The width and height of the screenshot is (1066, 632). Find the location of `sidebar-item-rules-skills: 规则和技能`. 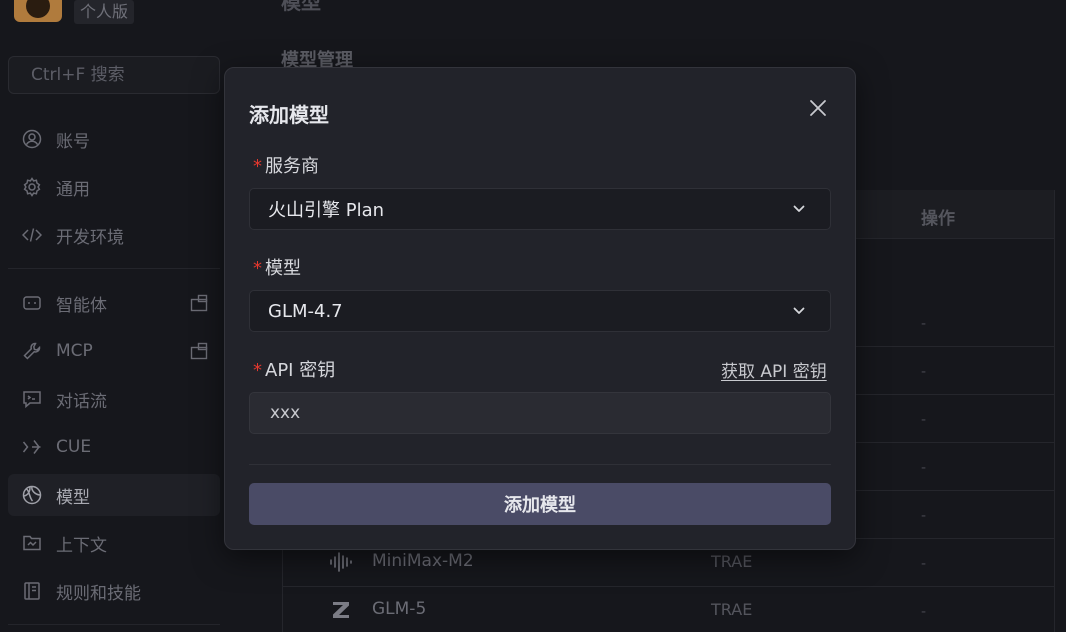

sidebar-item-rules-skills: 规则和技能 is located at coordinates (114, 591).